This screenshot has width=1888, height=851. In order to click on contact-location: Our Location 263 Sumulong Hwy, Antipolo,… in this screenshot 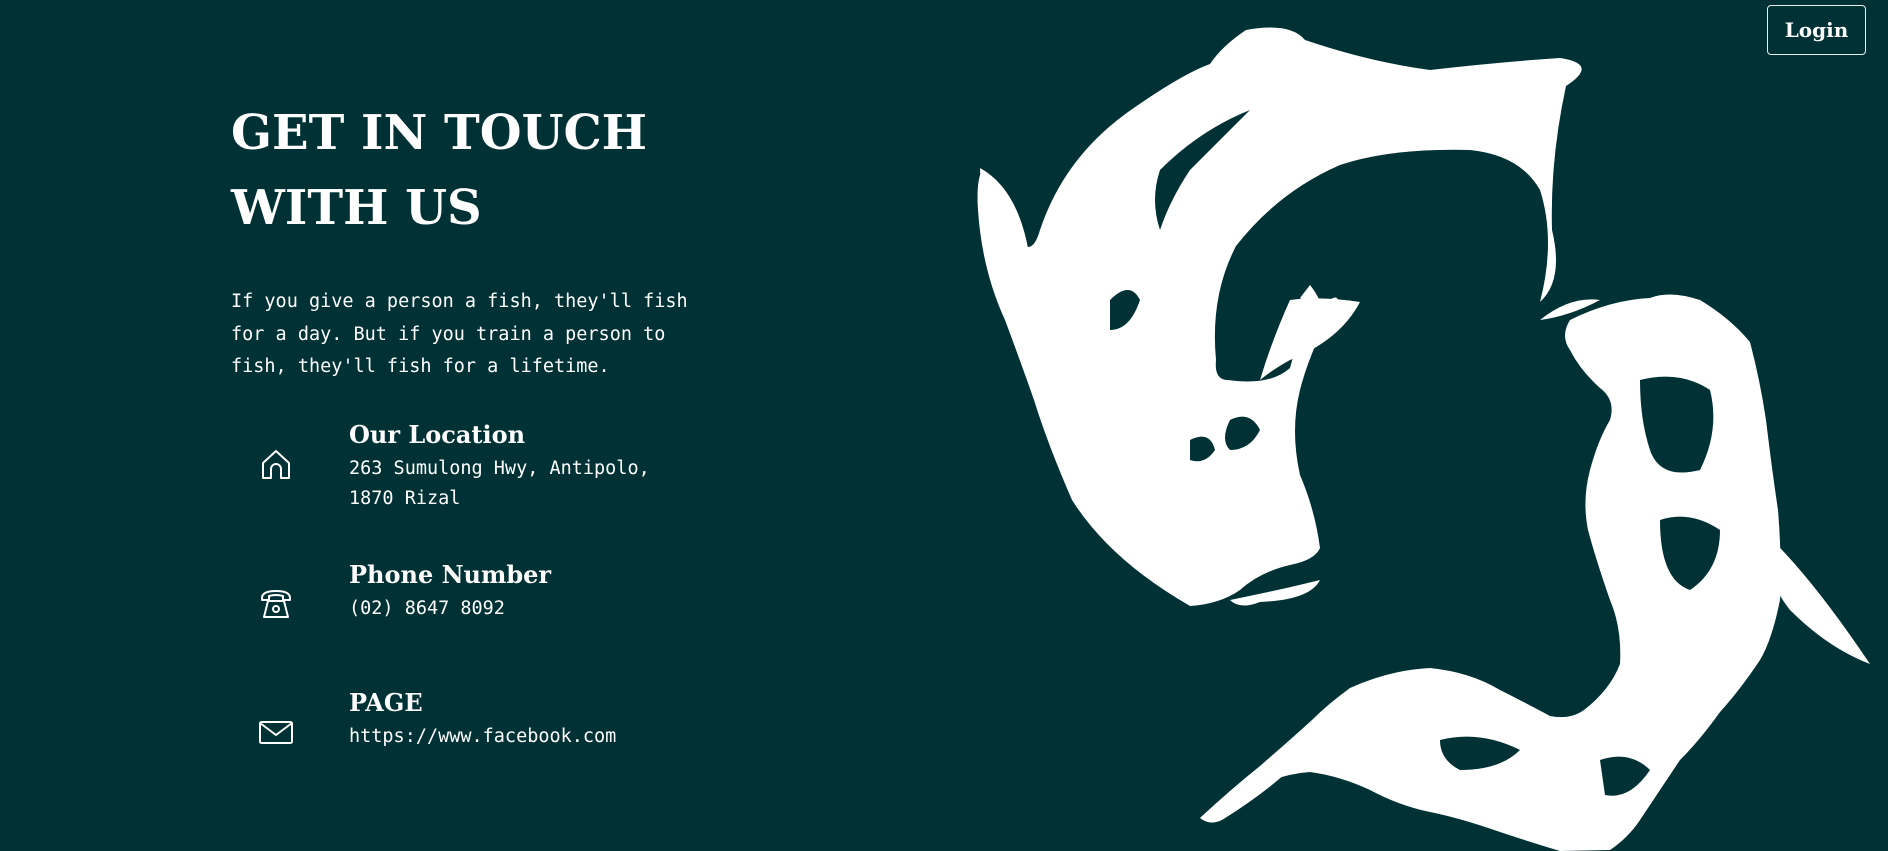, I will do `click(491, 468)`.